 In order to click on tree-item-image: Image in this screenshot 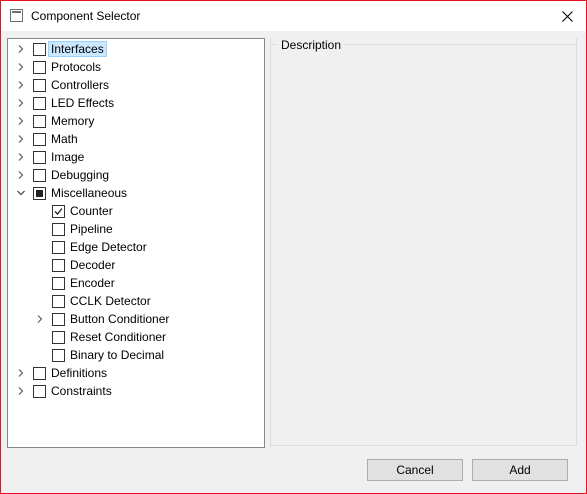, I will do `click(133, 157)`.